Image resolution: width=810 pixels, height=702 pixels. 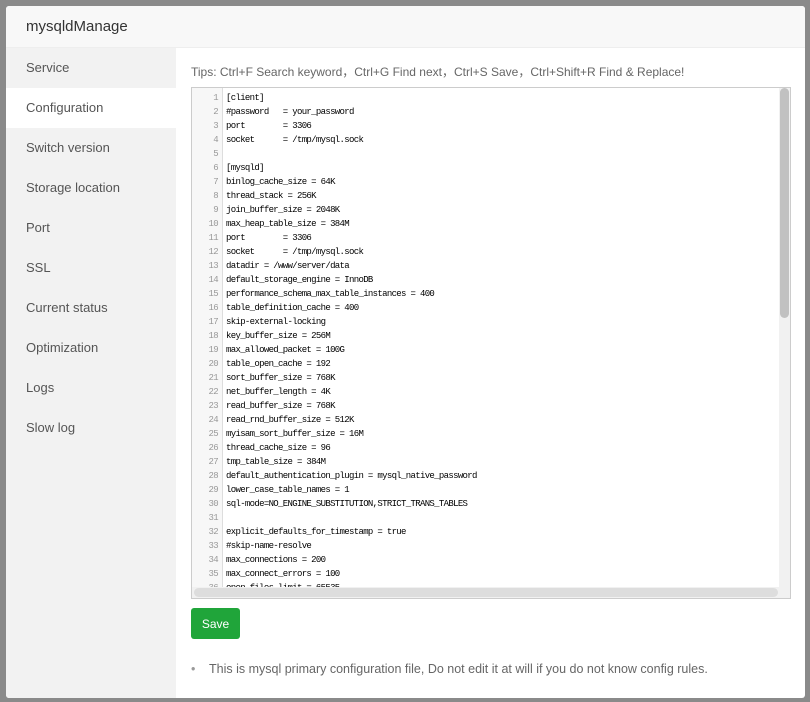 I want to click on line-text: sort_buffer_size = 768K, so click(x=277, y=378).